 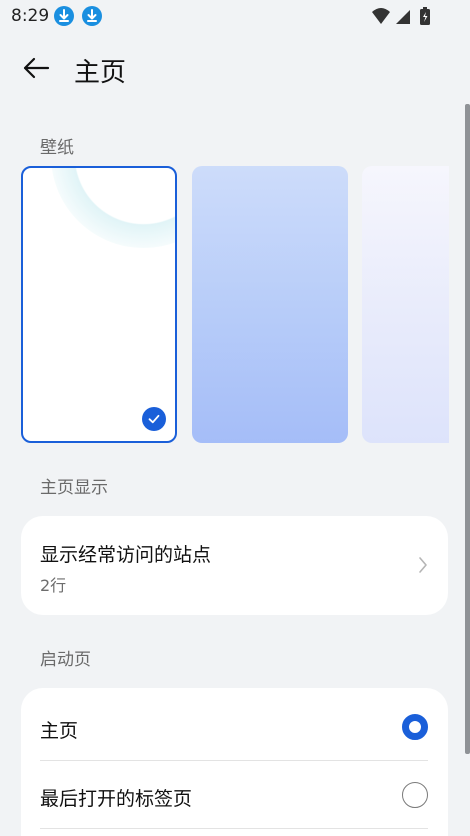 What do you see at coordinates (234, 828) in the screenshot?
I see `divider` at bounding box center [234, 828].